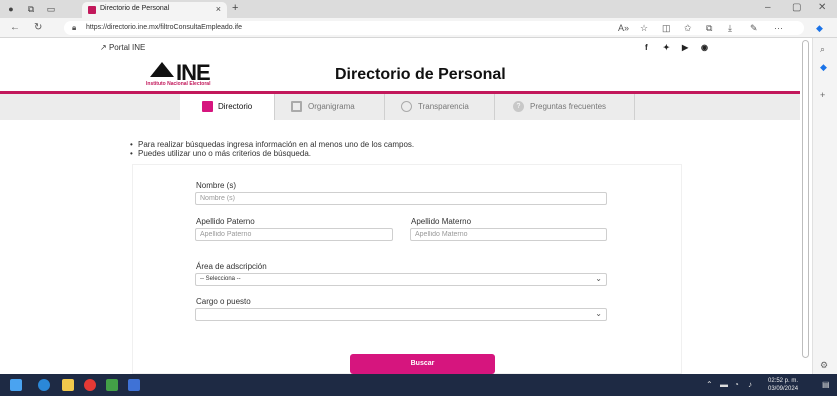  I want to click on more-menu-icon: ···, so click(778, 28).